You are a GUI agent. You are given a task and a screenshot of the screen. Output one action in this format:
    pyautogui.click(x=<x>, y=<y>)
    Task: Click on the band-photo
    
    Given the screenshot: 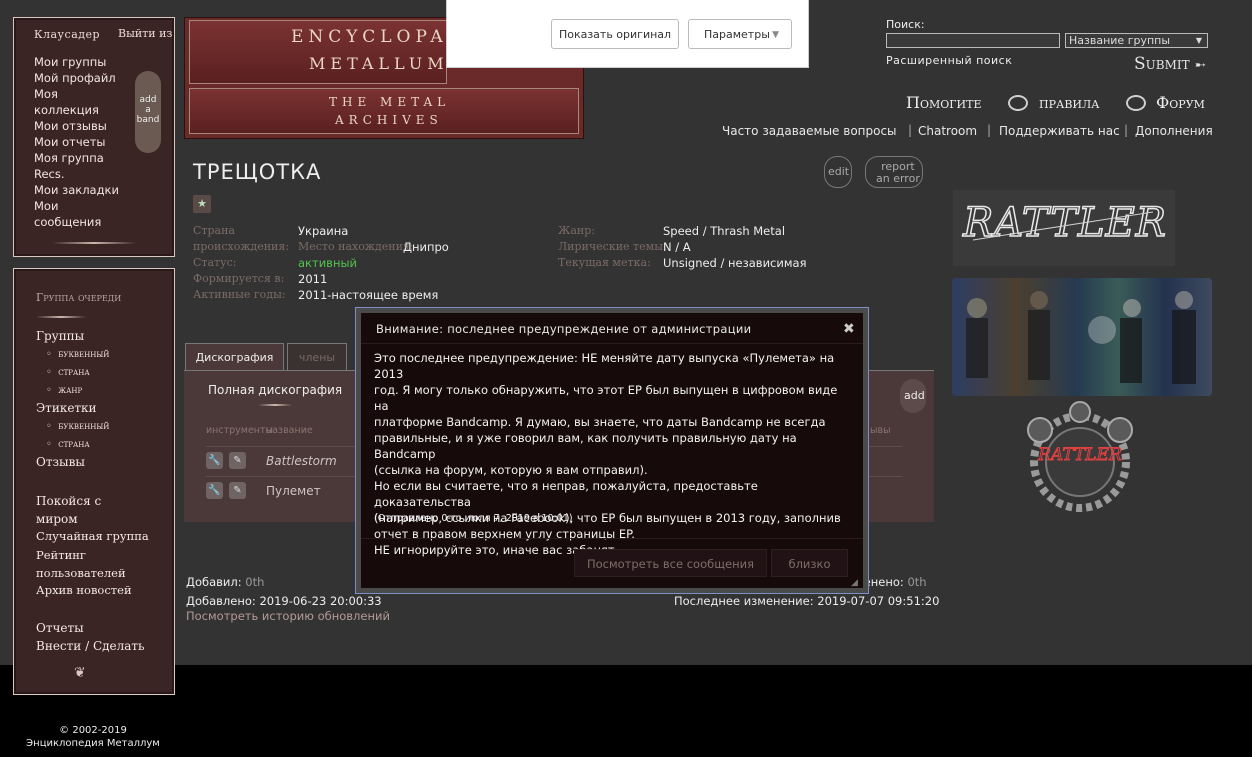 What is the action you would take?
    pyautogui.click(x=1082, y=337)
    